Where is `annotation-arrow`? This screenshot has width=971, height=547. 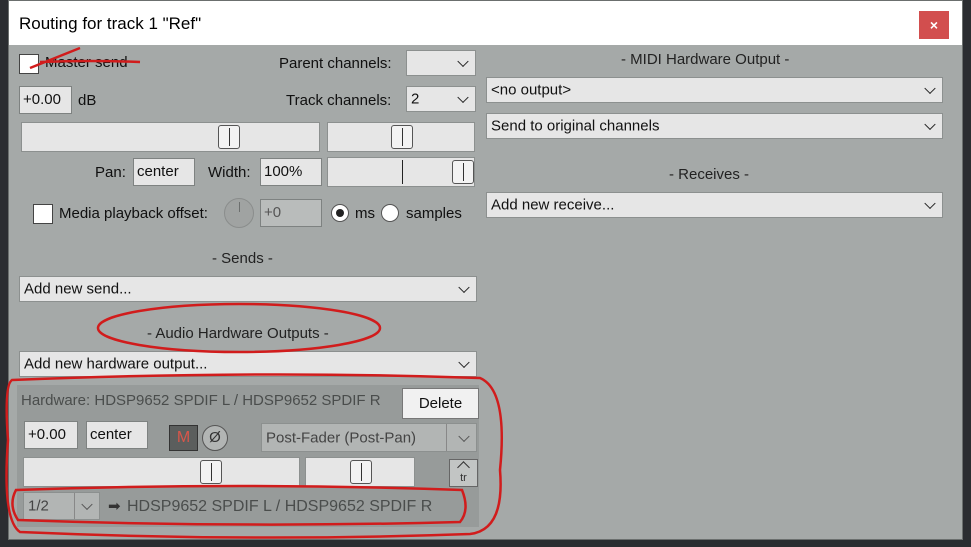
annotation-arrow is located at coordinates (85, 58).